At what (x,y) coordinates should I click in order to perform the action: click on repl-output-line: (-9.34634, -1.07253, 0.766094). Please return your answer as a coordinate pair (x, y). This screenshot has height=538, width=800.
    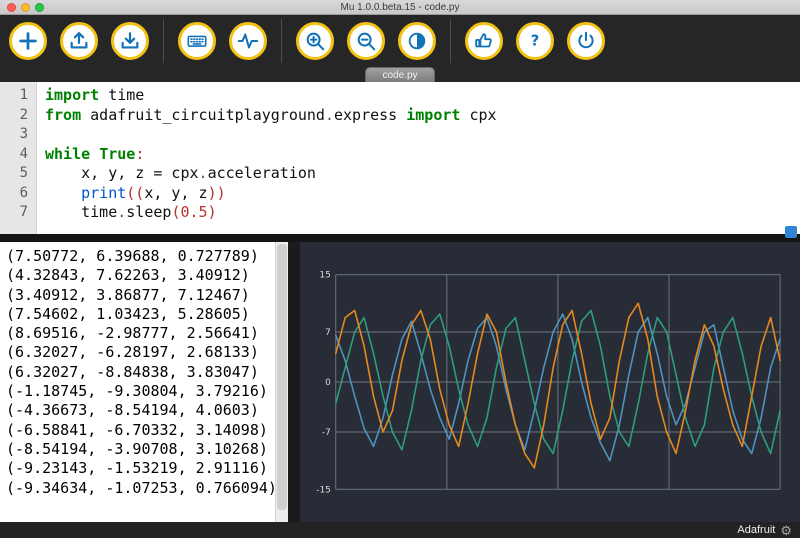
    Looking at the image, I should click on (141, 487).